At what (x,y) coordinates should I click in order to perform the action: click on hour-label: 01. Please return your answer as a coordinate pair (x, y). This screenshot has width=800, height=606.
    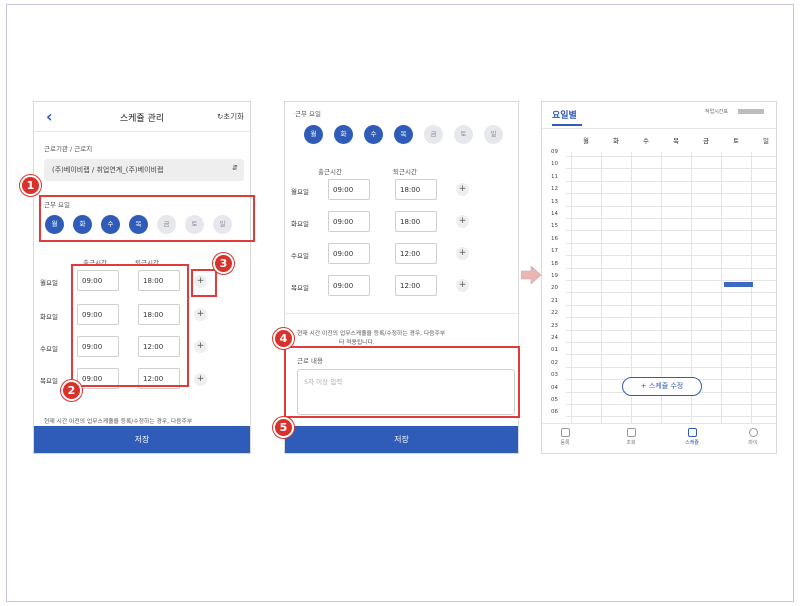
    Looking at the image, I should click on (554, 350).